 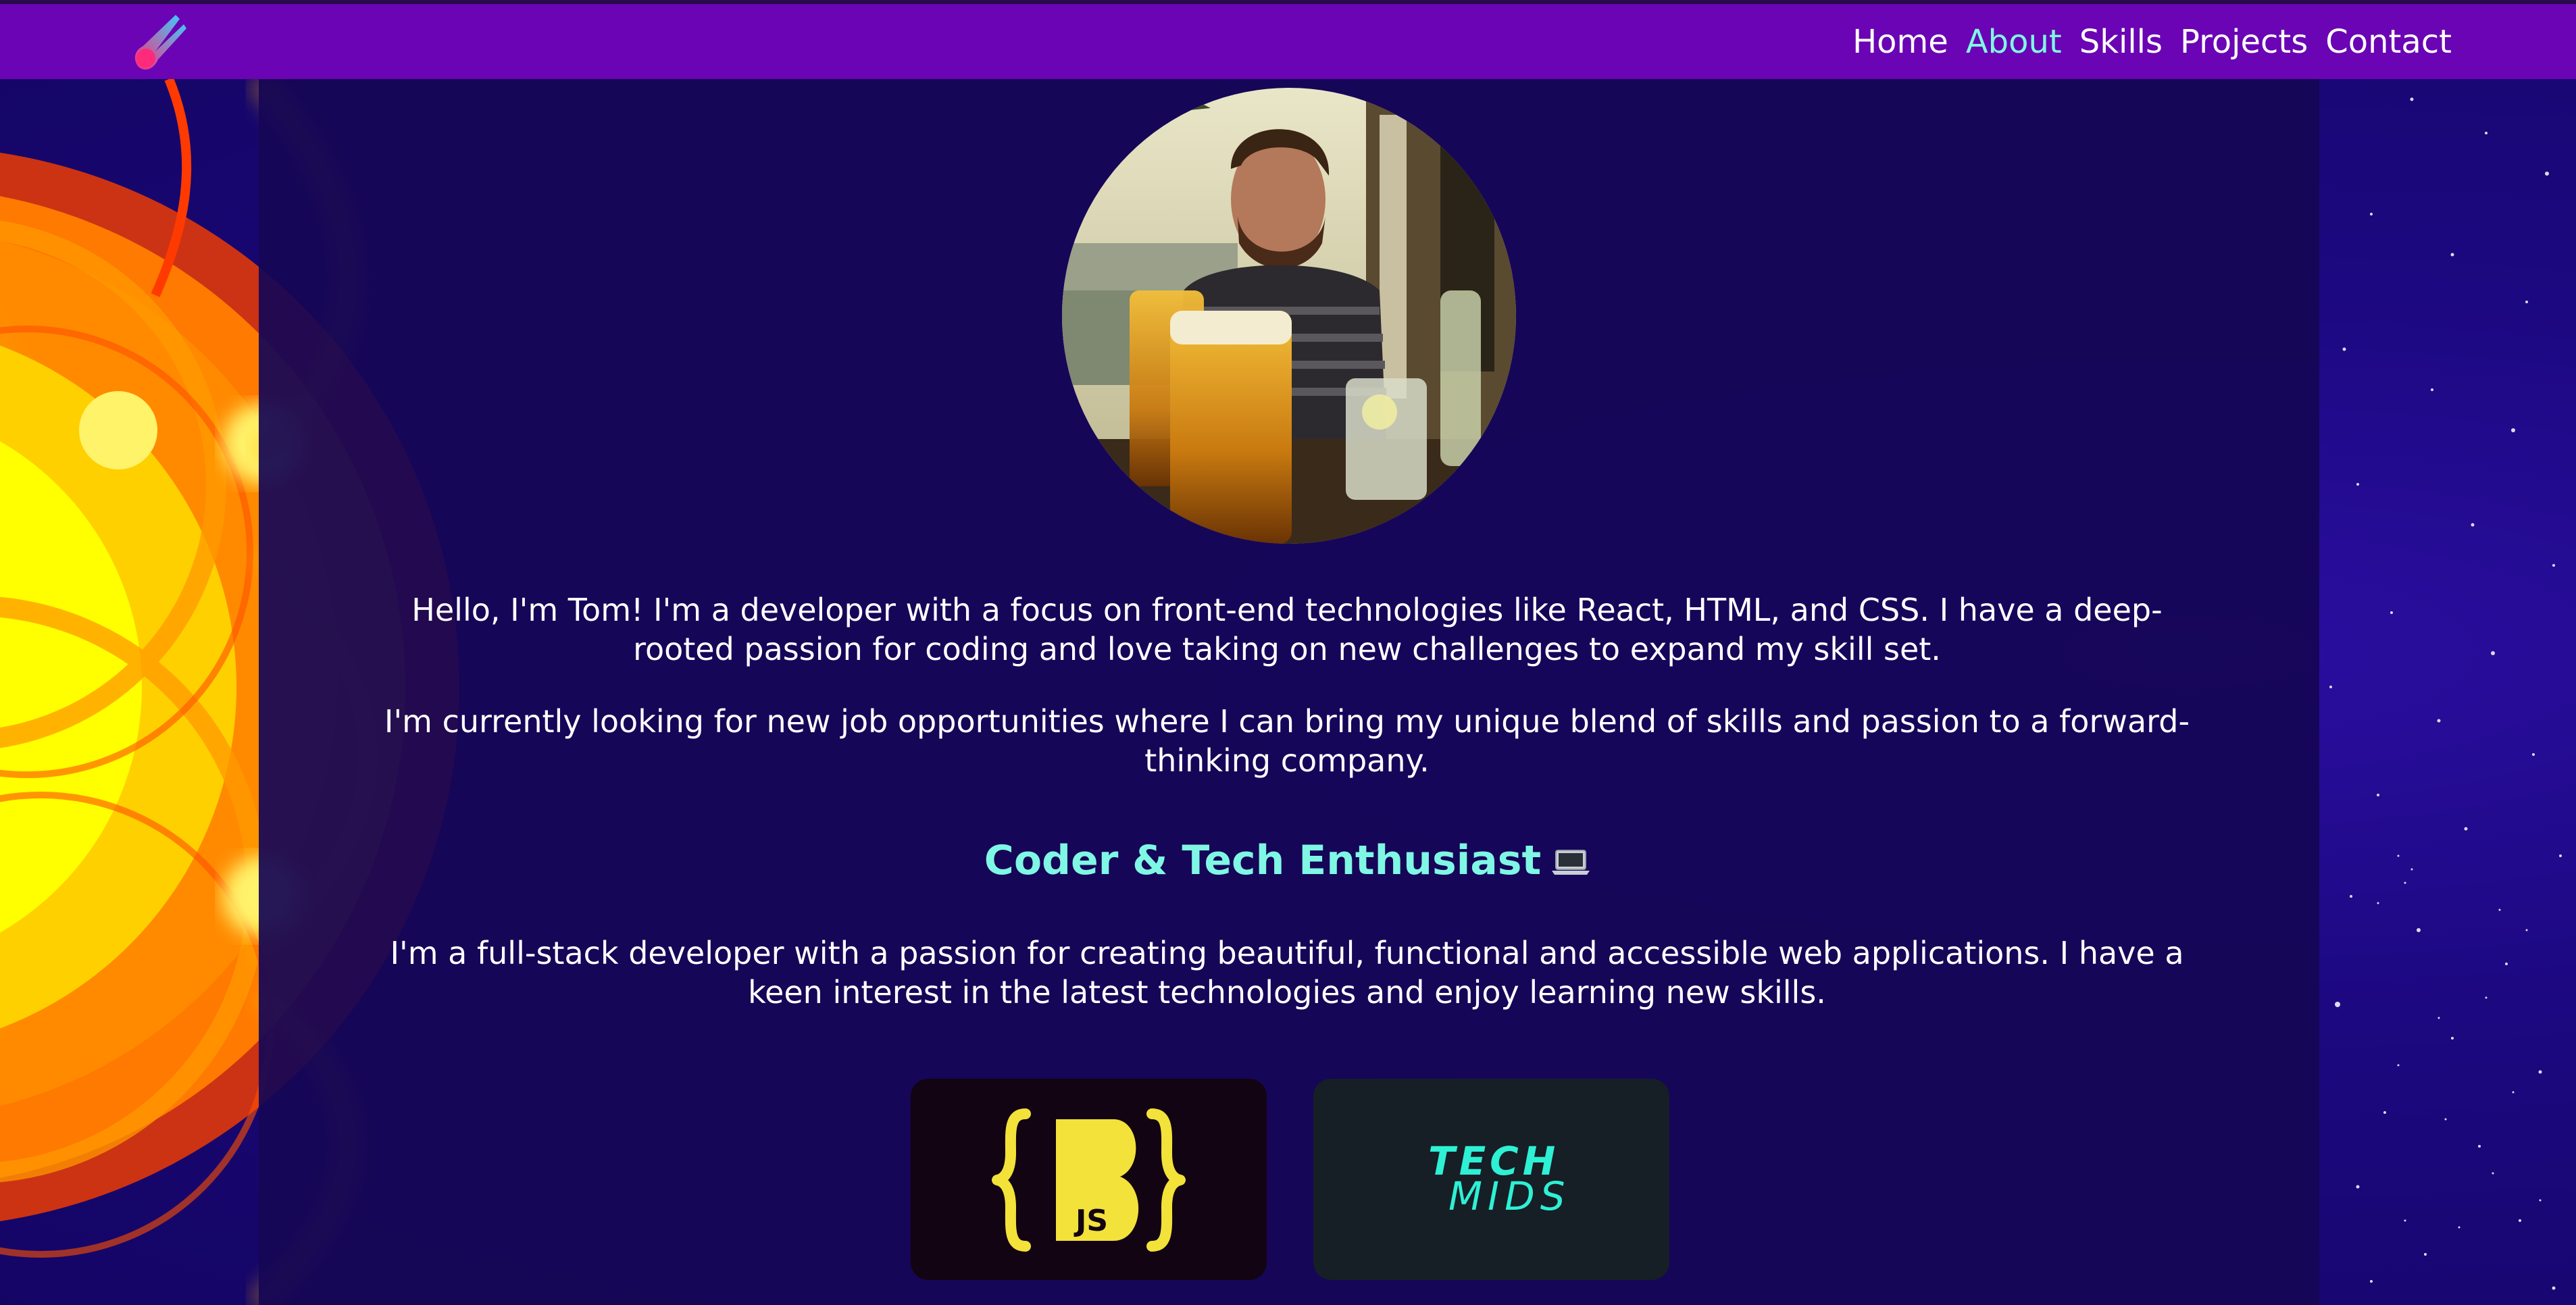 I want to click on nav-links: Home About Skills Projects Contact, so click(x=2152, y=41).